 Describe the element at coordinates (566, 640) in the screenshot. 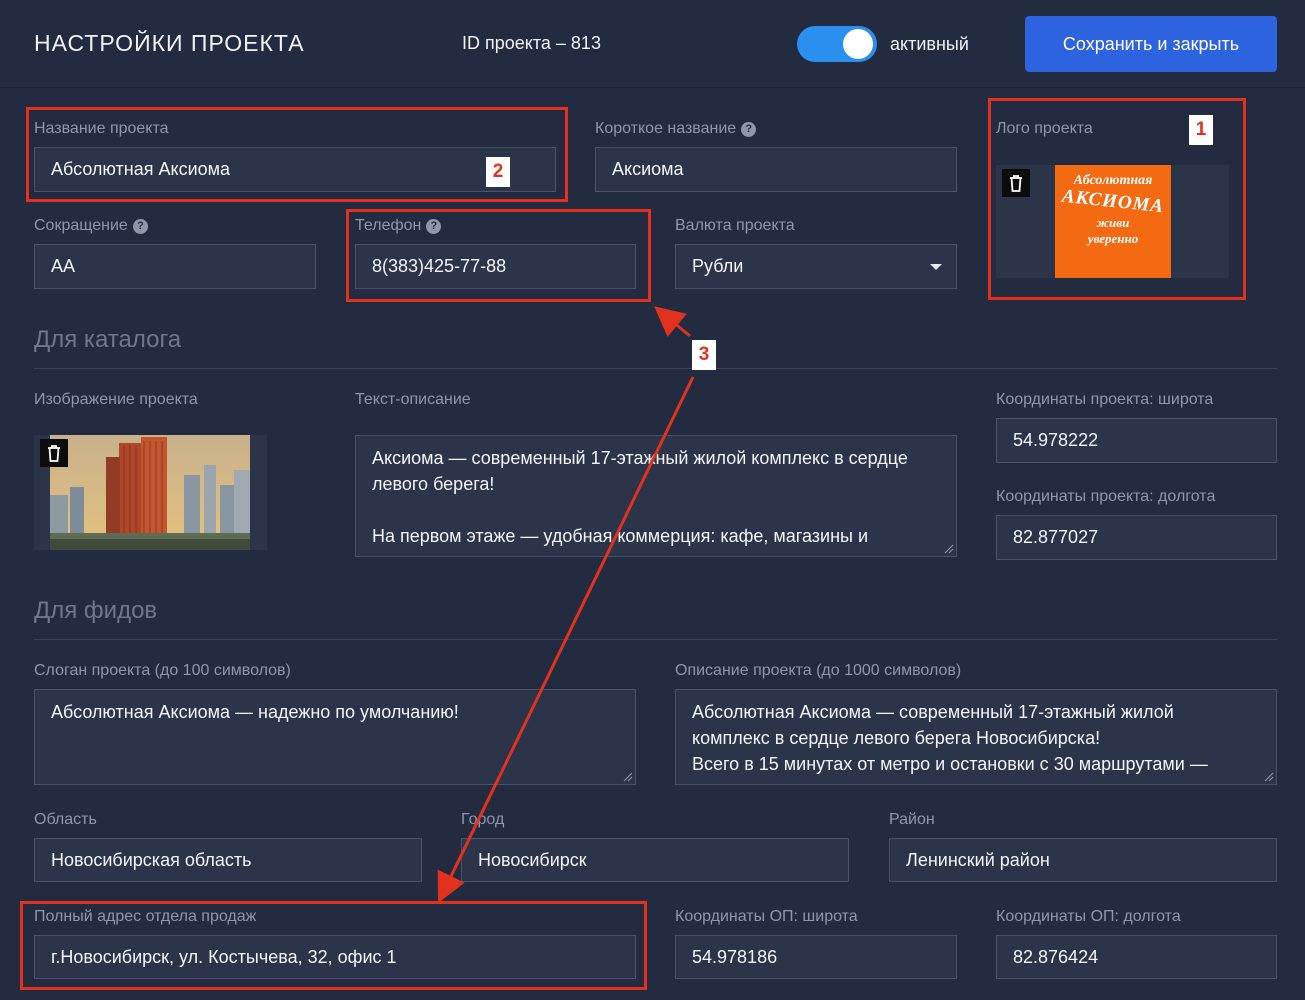

I see `arrow-to-address` at that location.